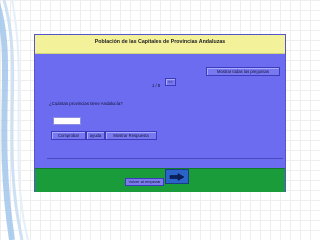 This screenshot has height=240, width=320. Describe the element at coordinates (170, 82) in the screenshot. I see `previous-question-button: <<` at that location.